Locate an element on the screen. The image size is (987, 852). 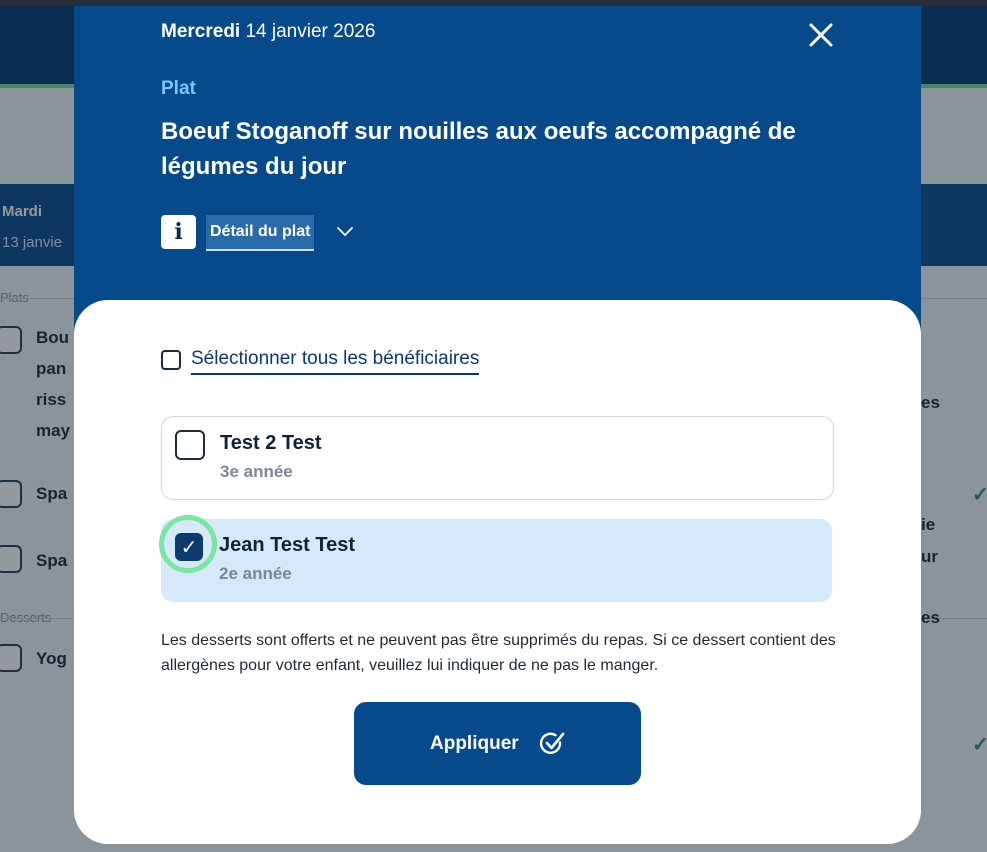
dish-detail-toggle: Détail du plat is located at coordinates (260, 233).